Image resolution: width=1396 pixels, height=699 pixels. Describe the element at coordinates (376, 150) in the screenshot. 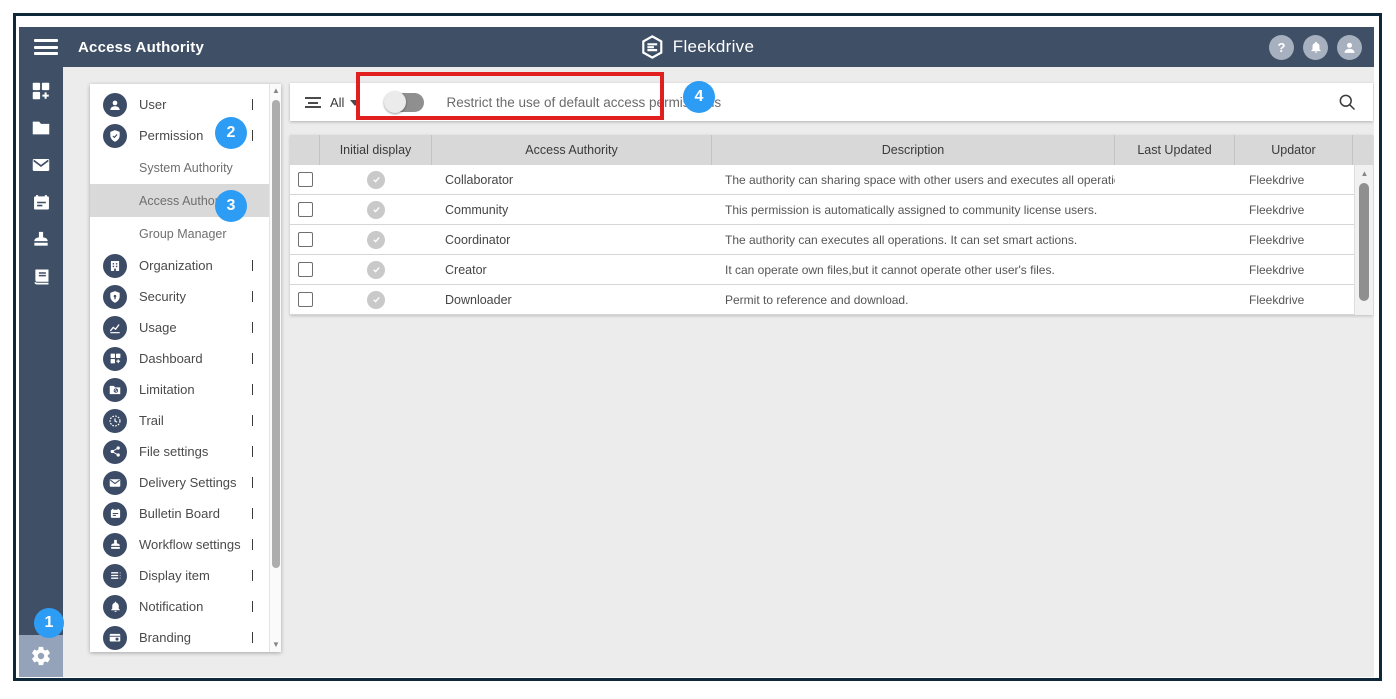

I see `header-initial-display: Initial display` at that location.